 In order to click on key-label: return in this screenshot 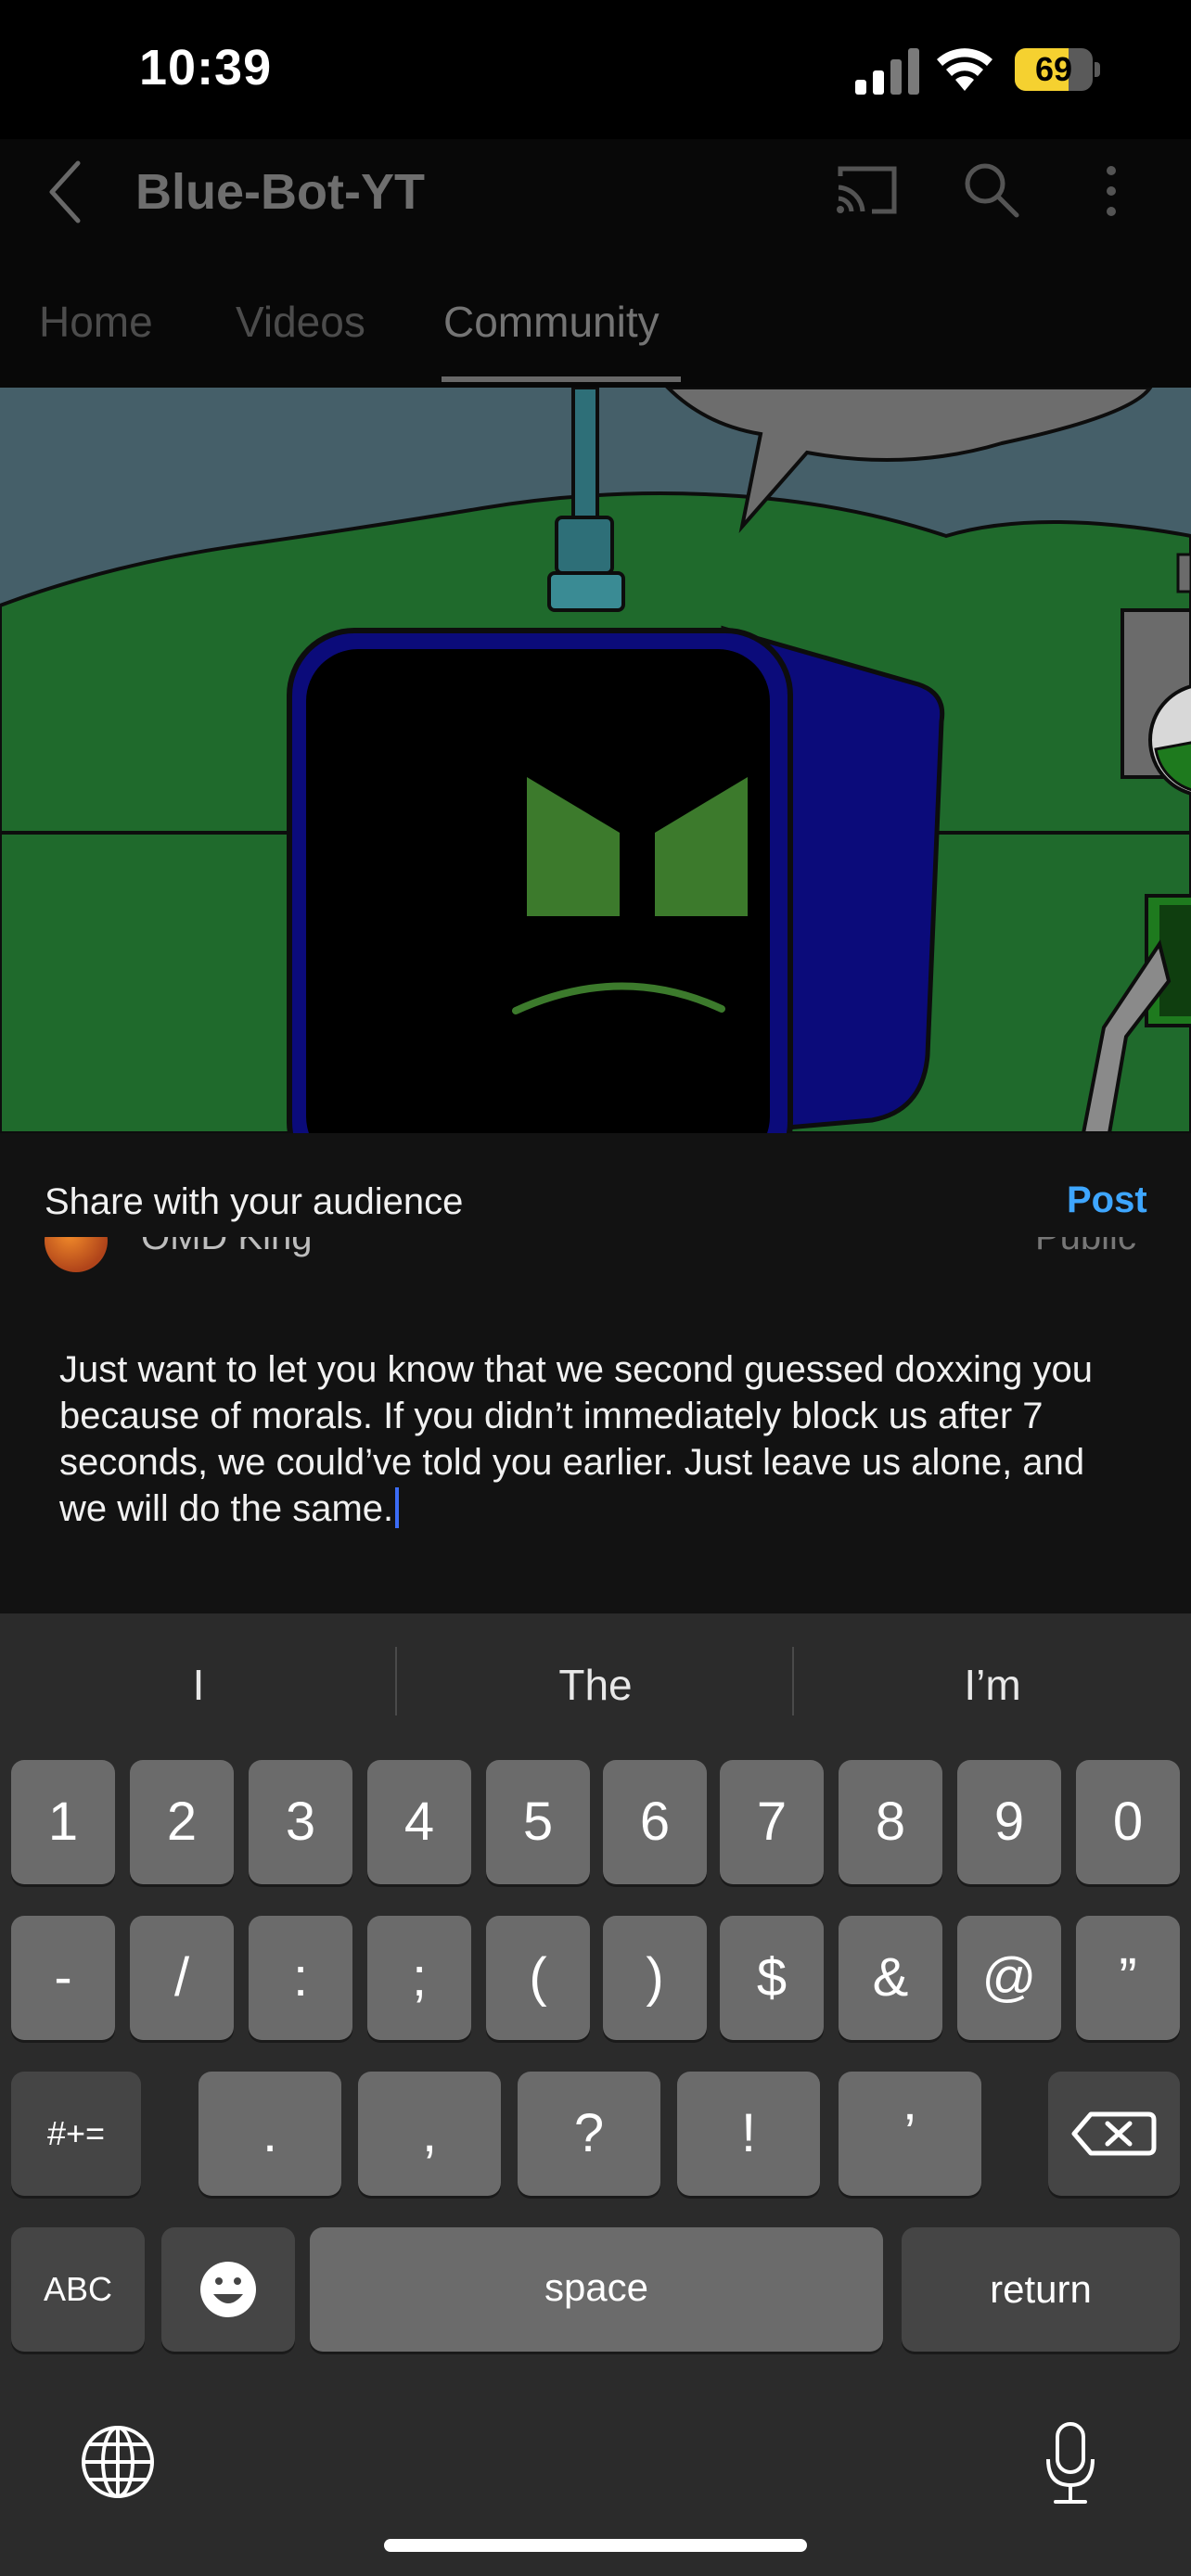, I will do `click(1041, 2289)`.